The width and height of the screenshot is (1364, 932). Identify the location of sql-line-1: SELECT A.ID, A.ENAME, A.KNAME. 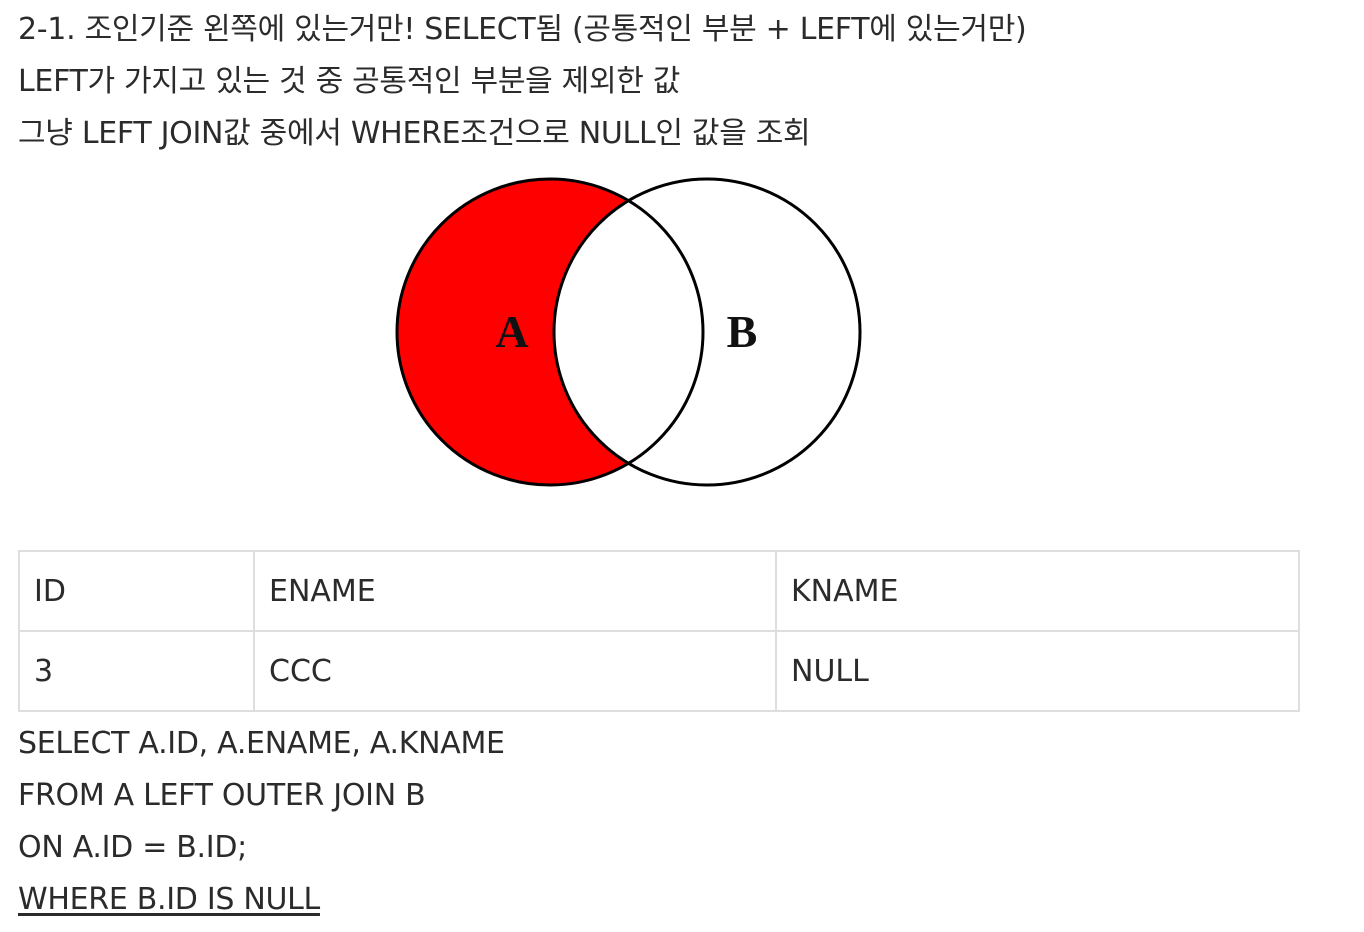
(261, 743).